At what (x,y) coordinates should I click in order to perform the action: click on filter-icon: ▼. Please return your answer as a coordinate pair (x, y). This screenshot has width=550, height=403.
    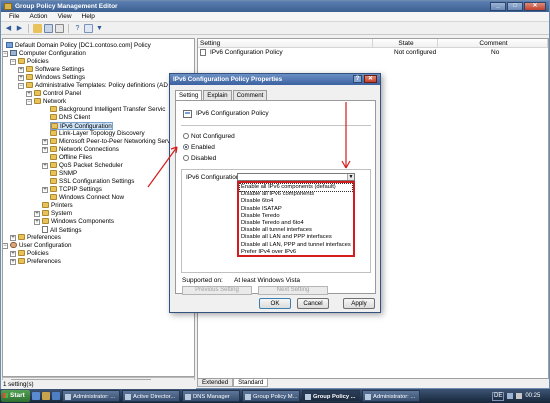
    Looking at the image, I should click on (99, 28).